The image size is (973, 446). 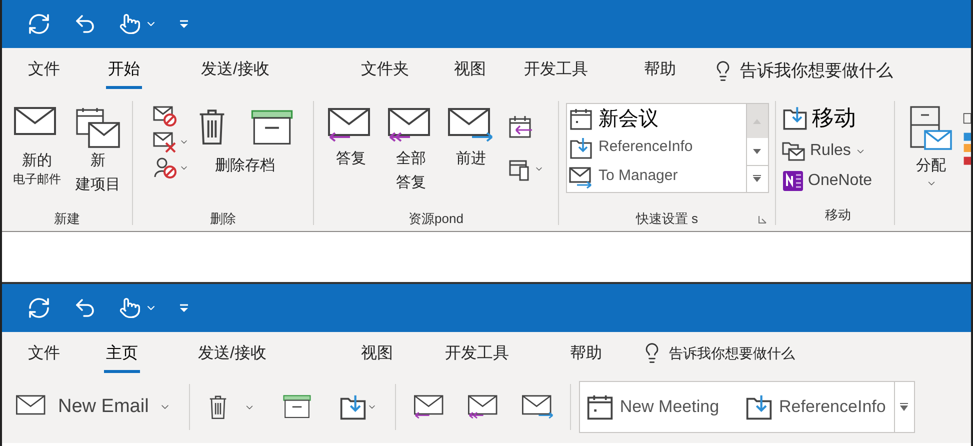 What do you see at coordinates (657, 176) in the screenshot?
I see `quick-step-item: To Manager` at bounding box center [657, 176].